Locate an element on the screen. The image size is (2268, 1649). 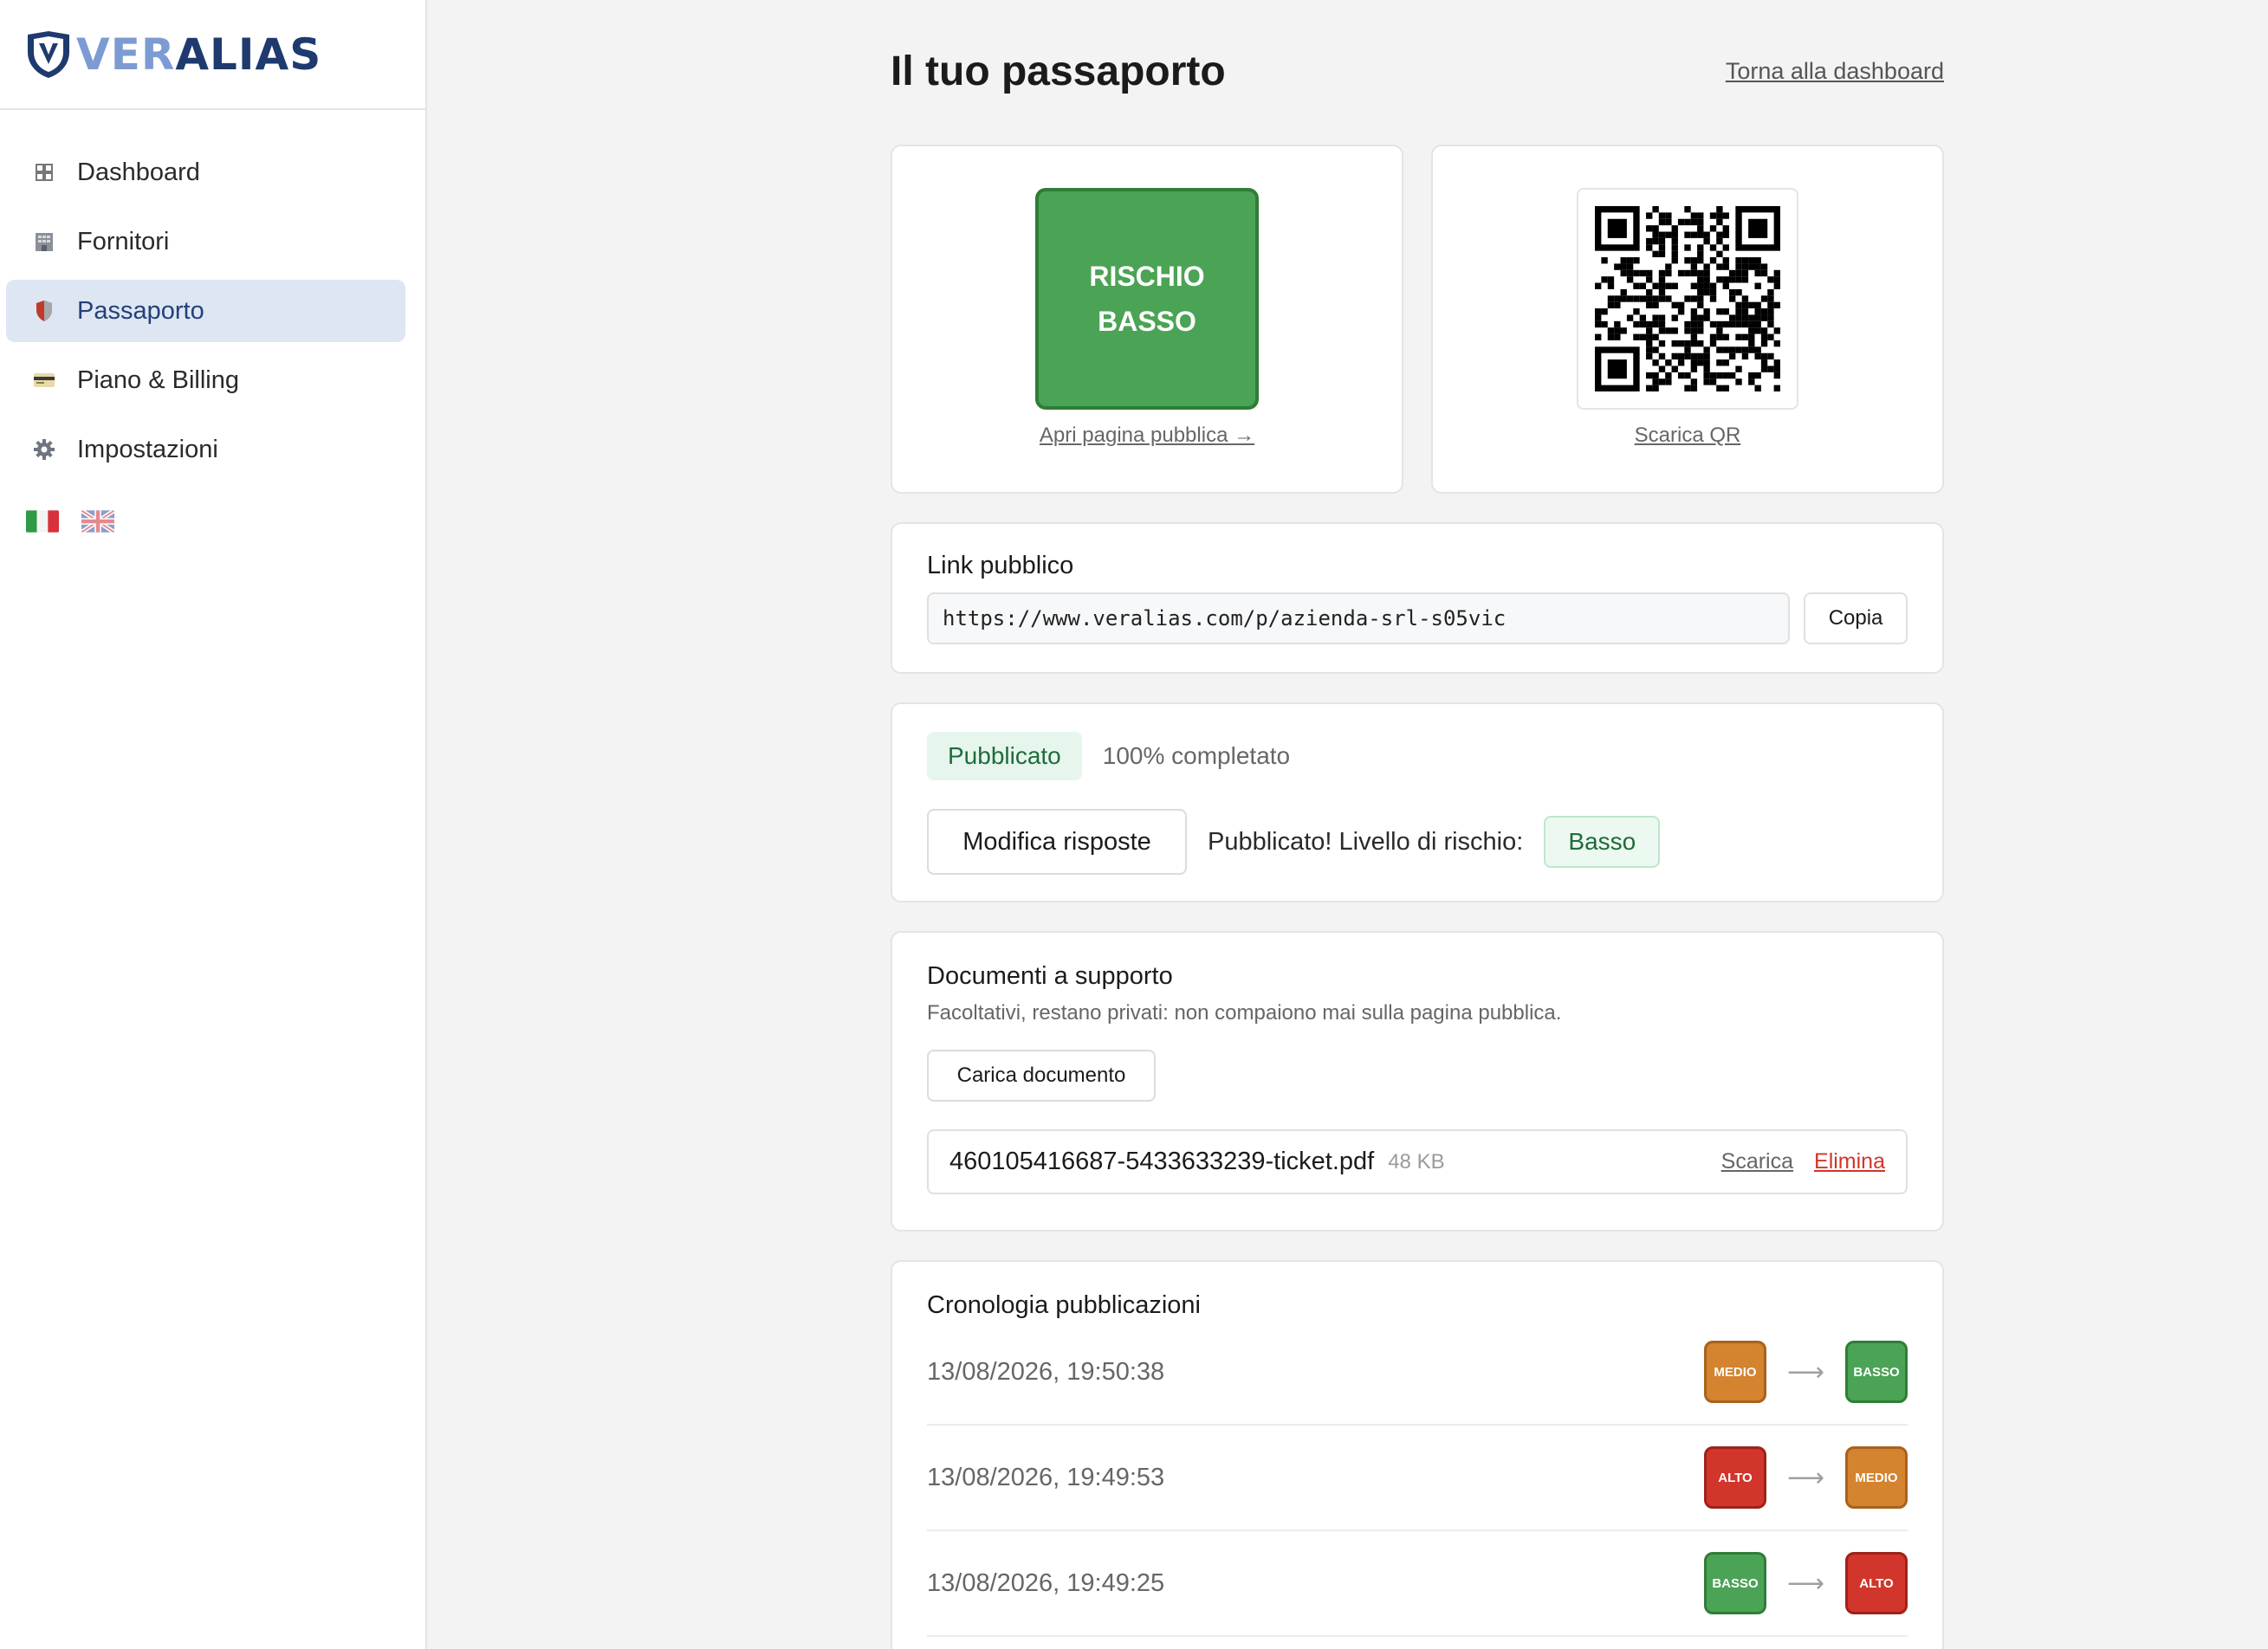
sidebar-item-fornitori: Fornitori is located at coordinates (205, 241).